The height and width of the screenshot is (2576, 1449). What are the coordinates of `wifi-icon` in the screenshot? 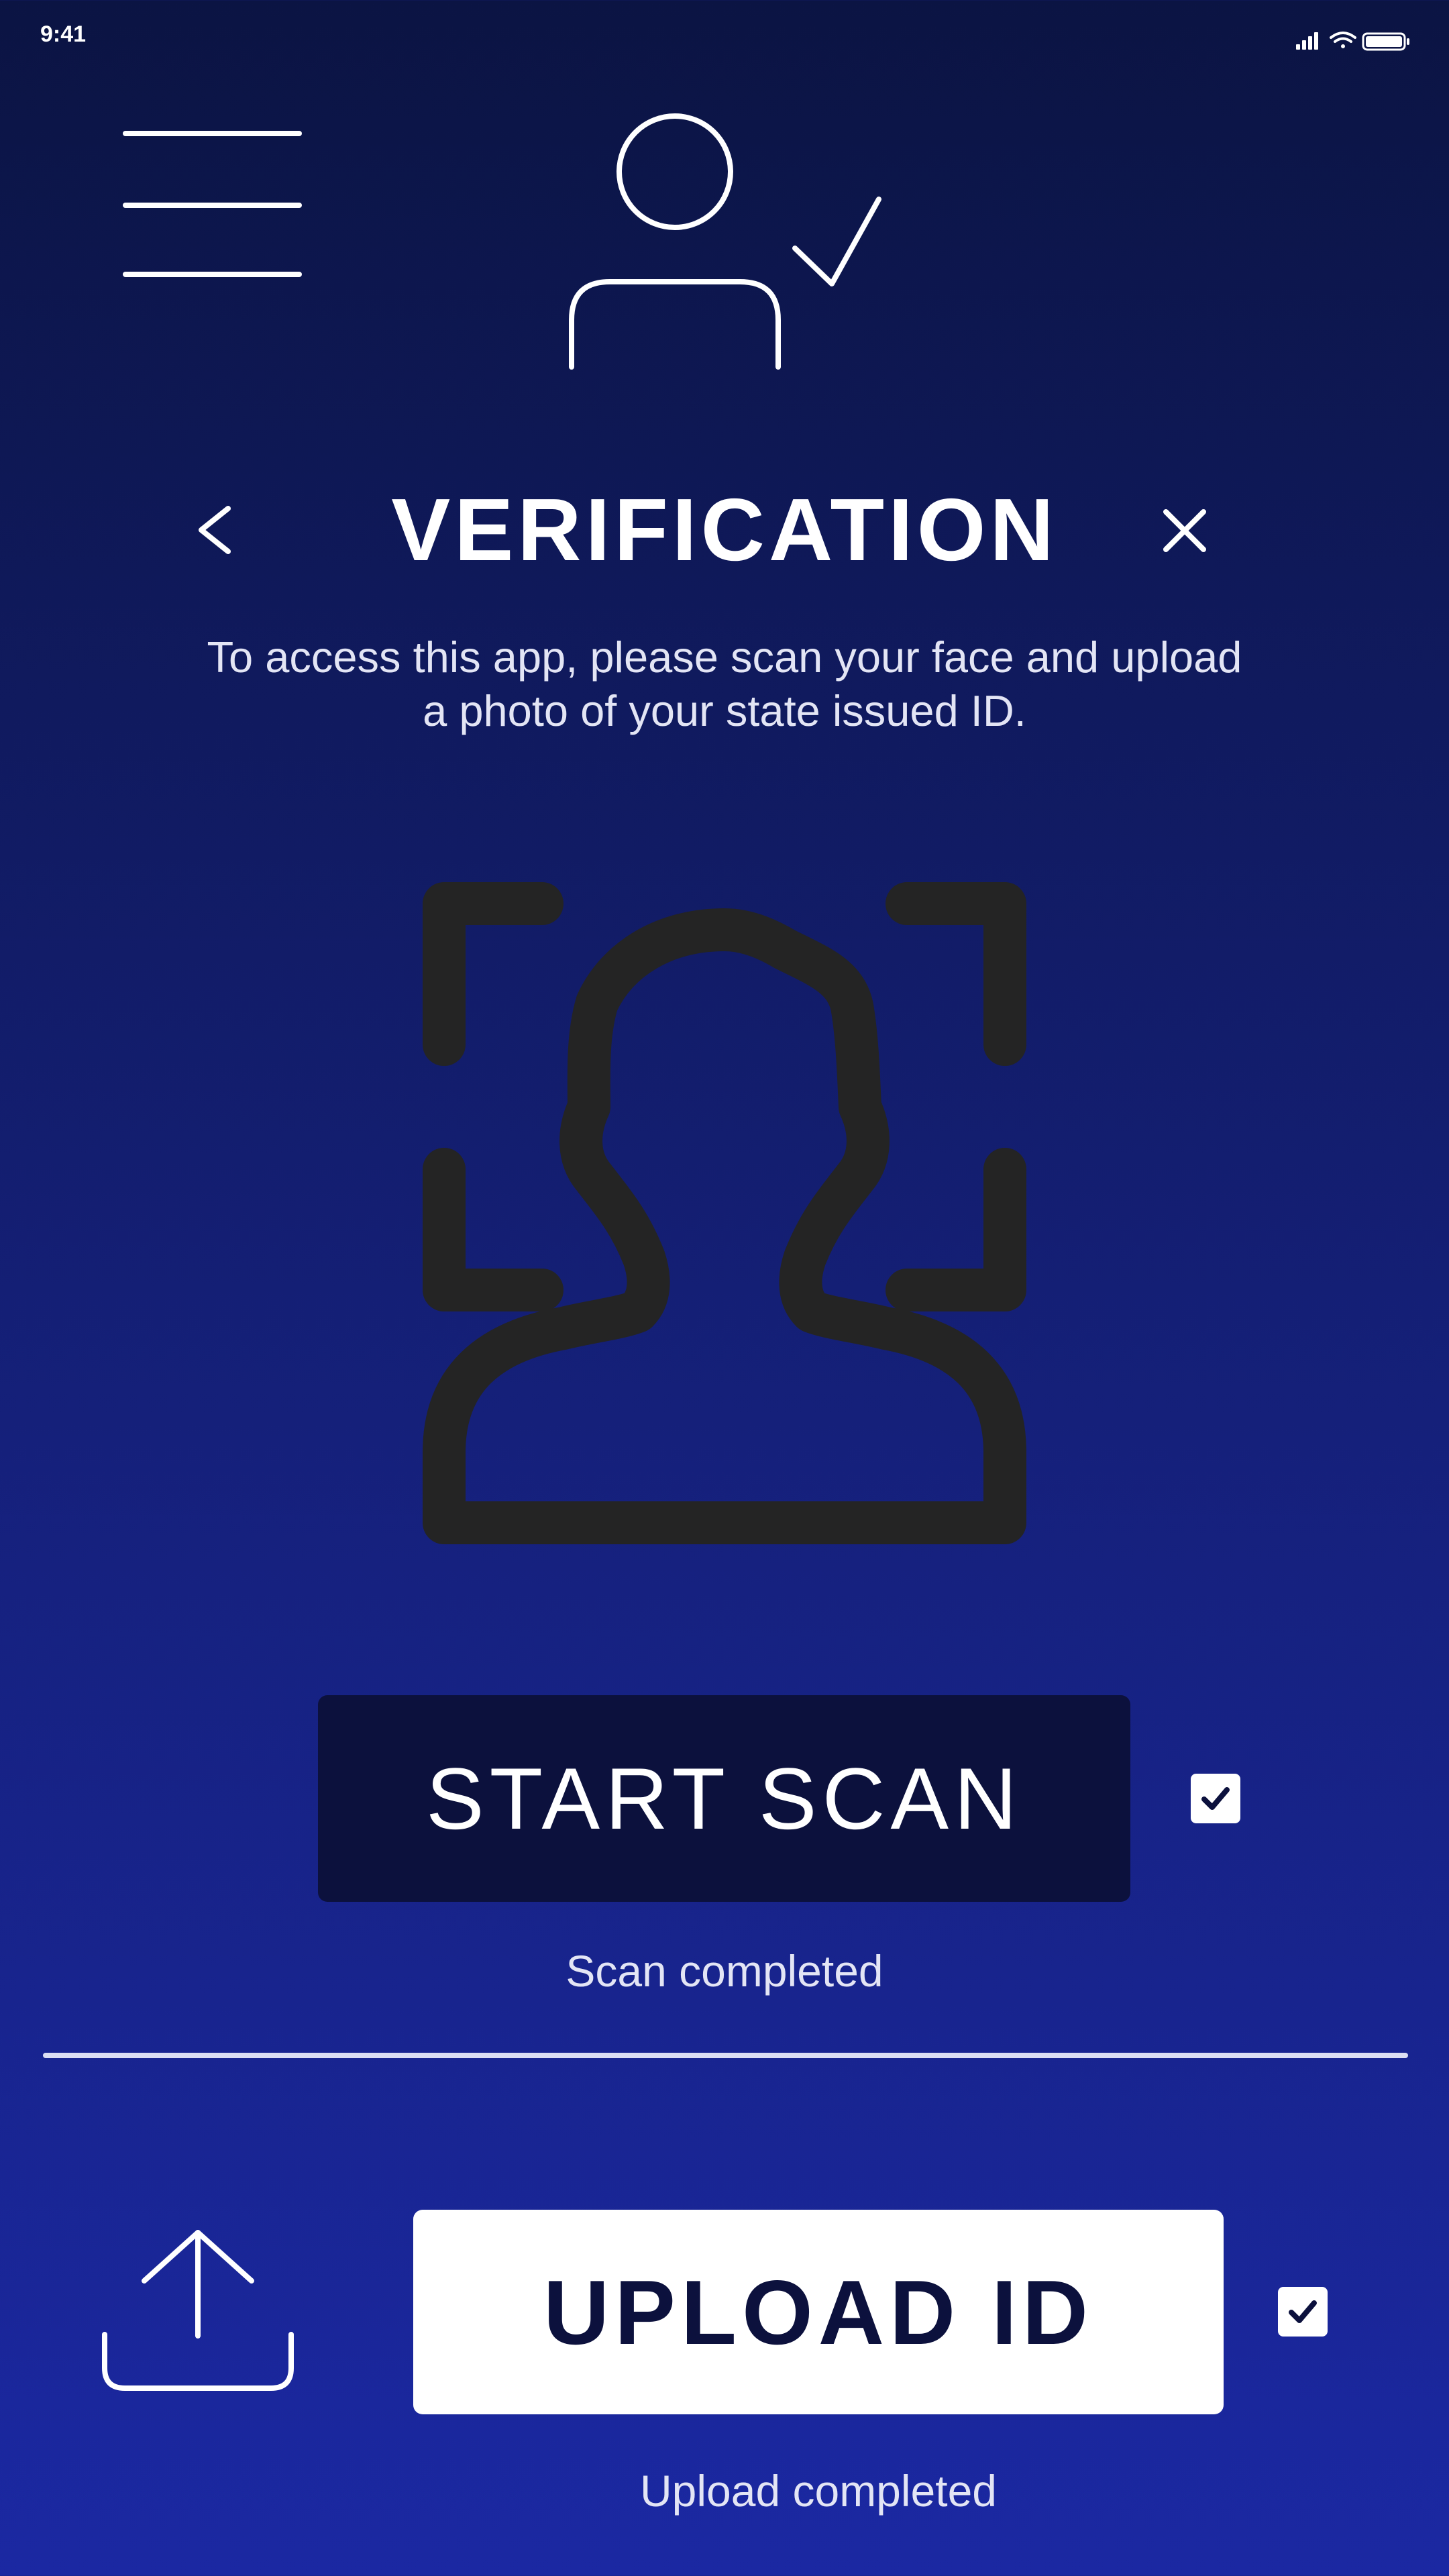 It's located at (1343, 40).